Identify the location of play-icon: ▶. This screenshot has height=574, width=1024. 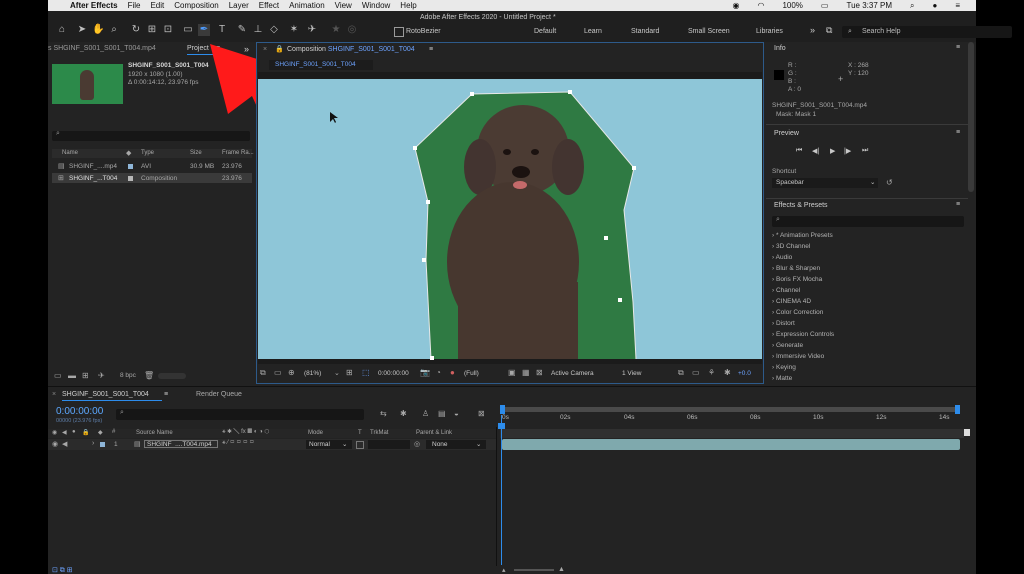
(832, 151).